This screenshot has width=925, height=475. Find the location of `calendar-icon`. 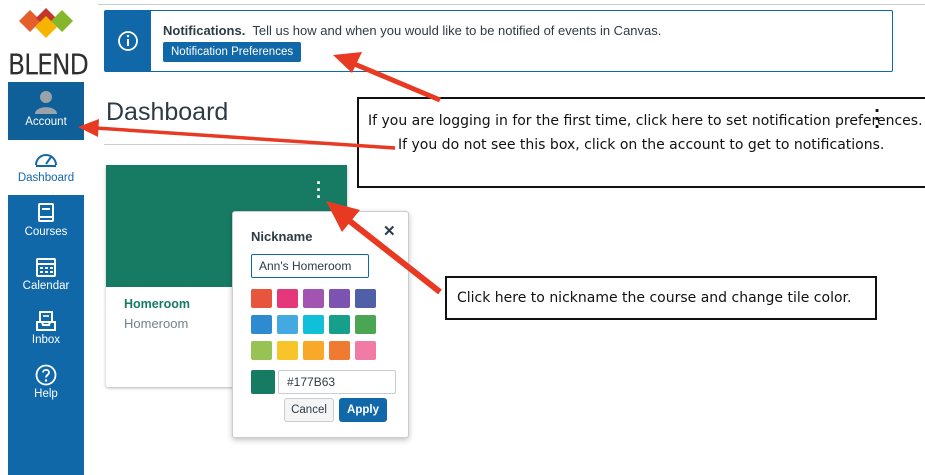

calendar-icon is located at coordinates (46, 267).